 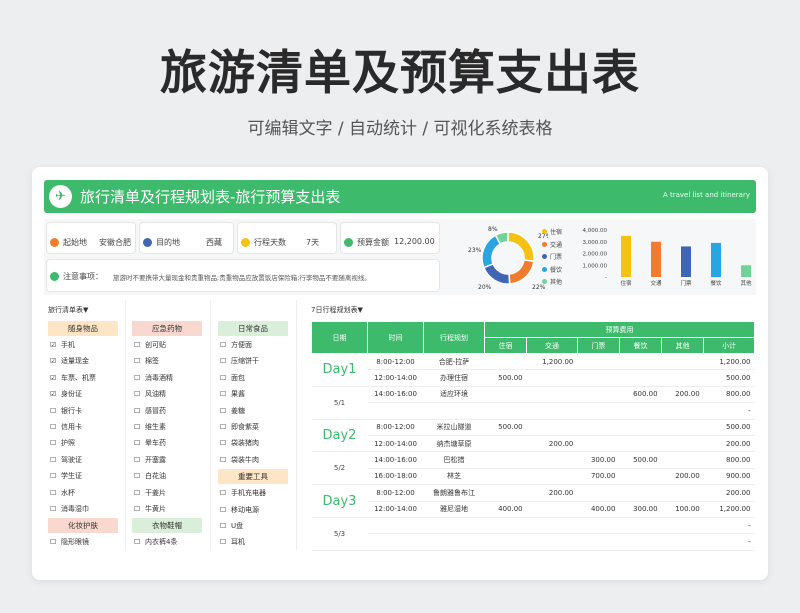 What do you see at coordinates (150, 509) in the screenshot?
I see `checklist-item: ☐ 牛黄片` at bounding box center [150, 509].